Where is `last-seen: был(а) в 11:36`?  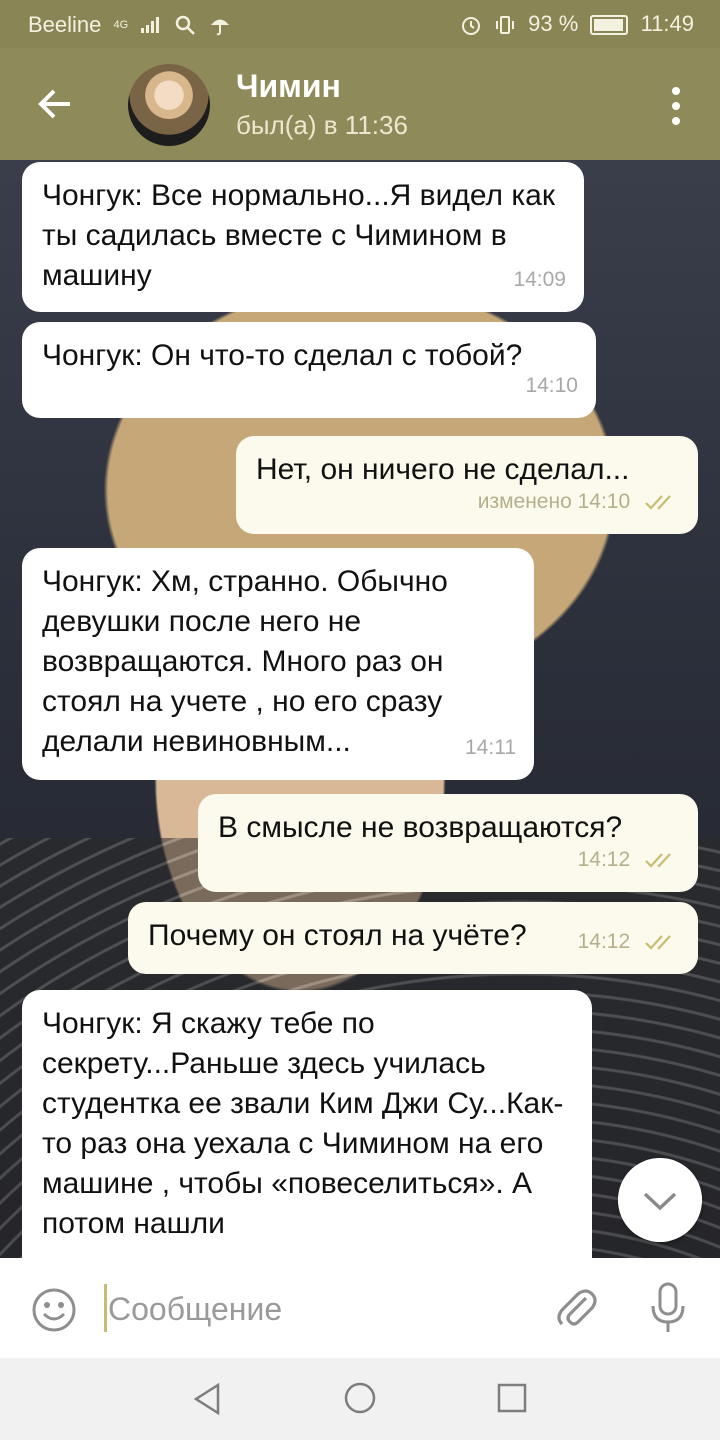
last-seen: был(а) в 11:36 is located at coordinates (322, 125).